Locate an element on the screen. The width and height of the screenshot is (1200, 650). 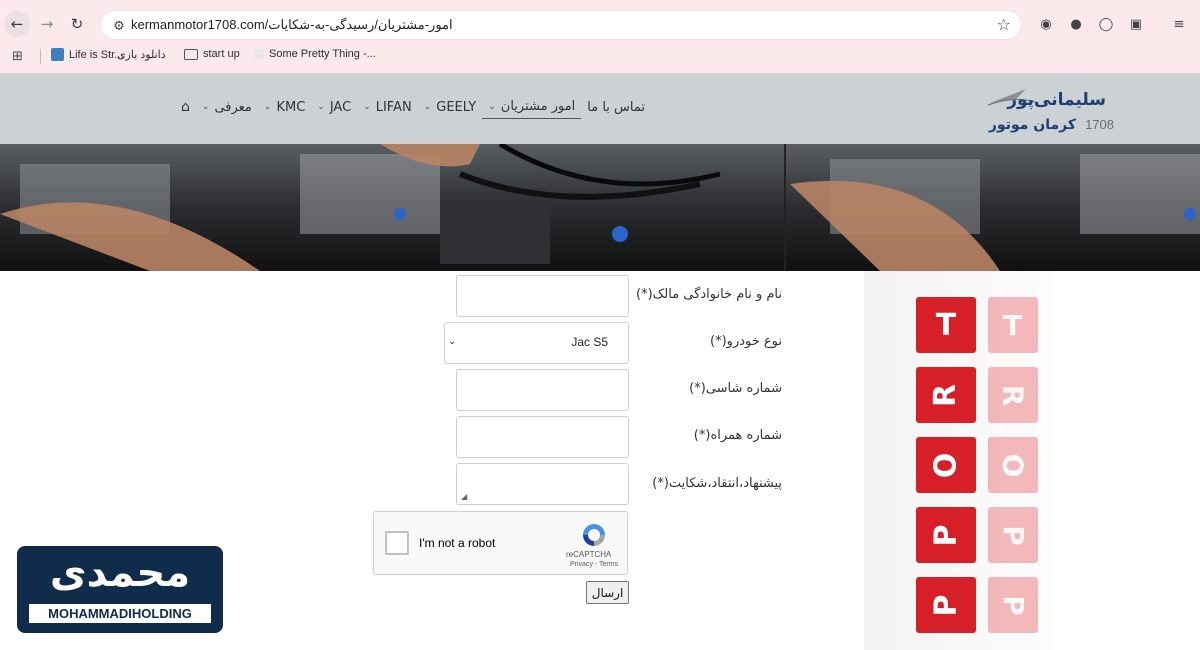
feedback-label: پیشنهاد،انتقاد،شکایت(*) is located at coordinates (717, 483).